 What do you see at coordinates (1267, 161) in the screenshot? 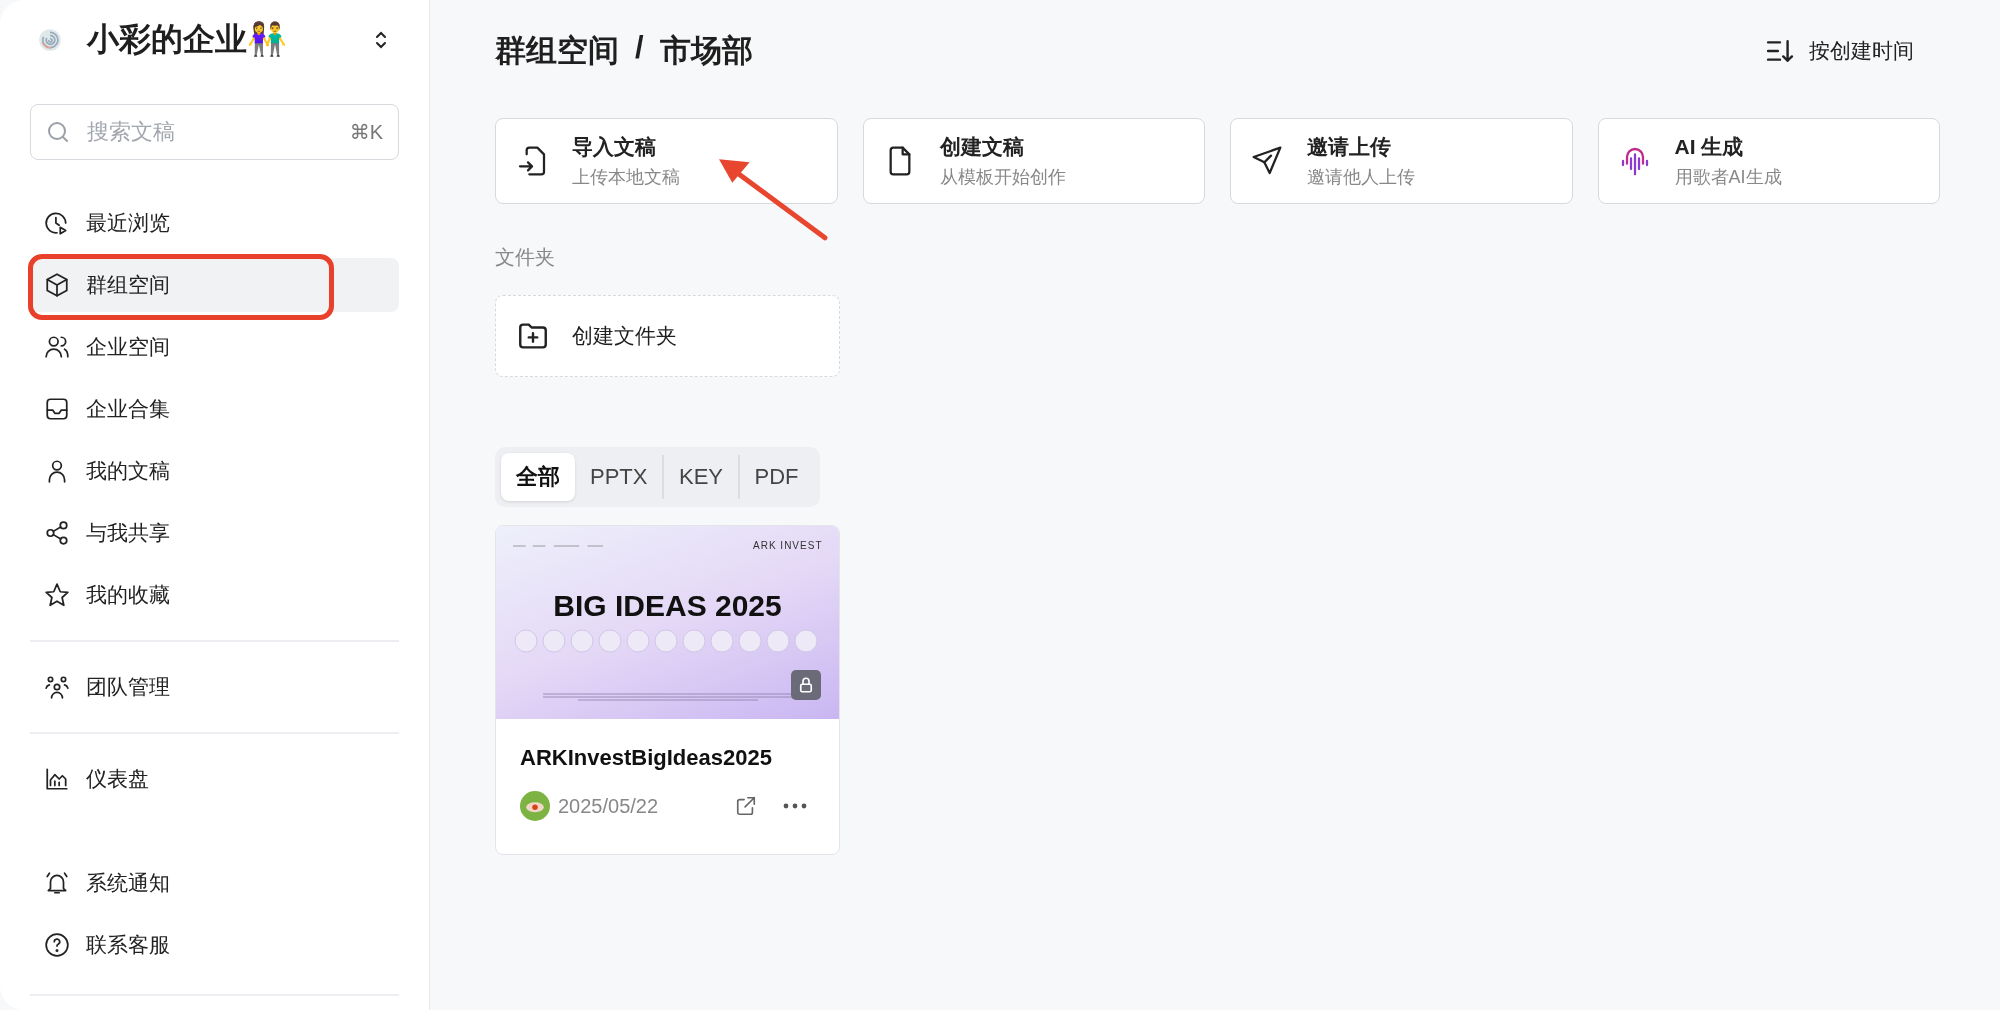
I see `paper-plane-icon` at bounding box center [1267, 161].